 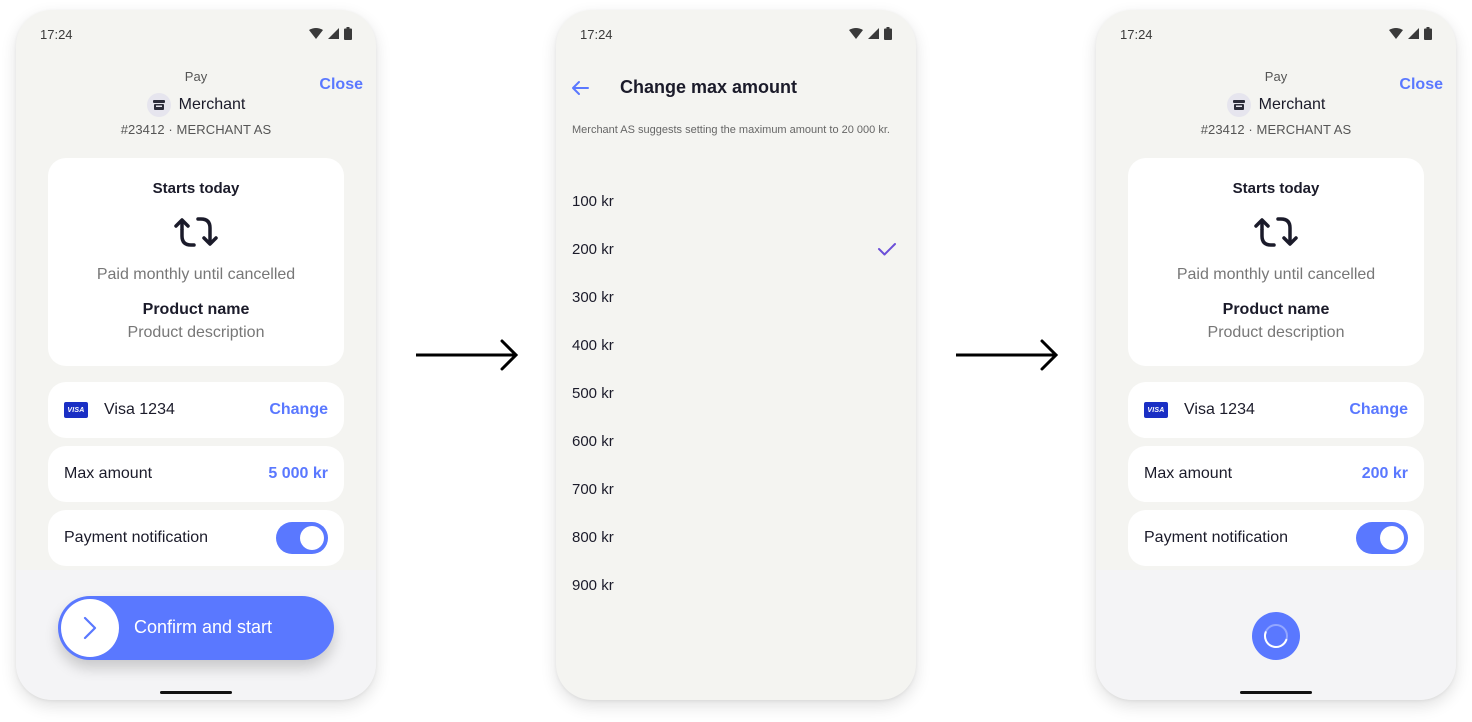 I want to click on max-amount-value: 200 kr, so click(x=1385, y=474).